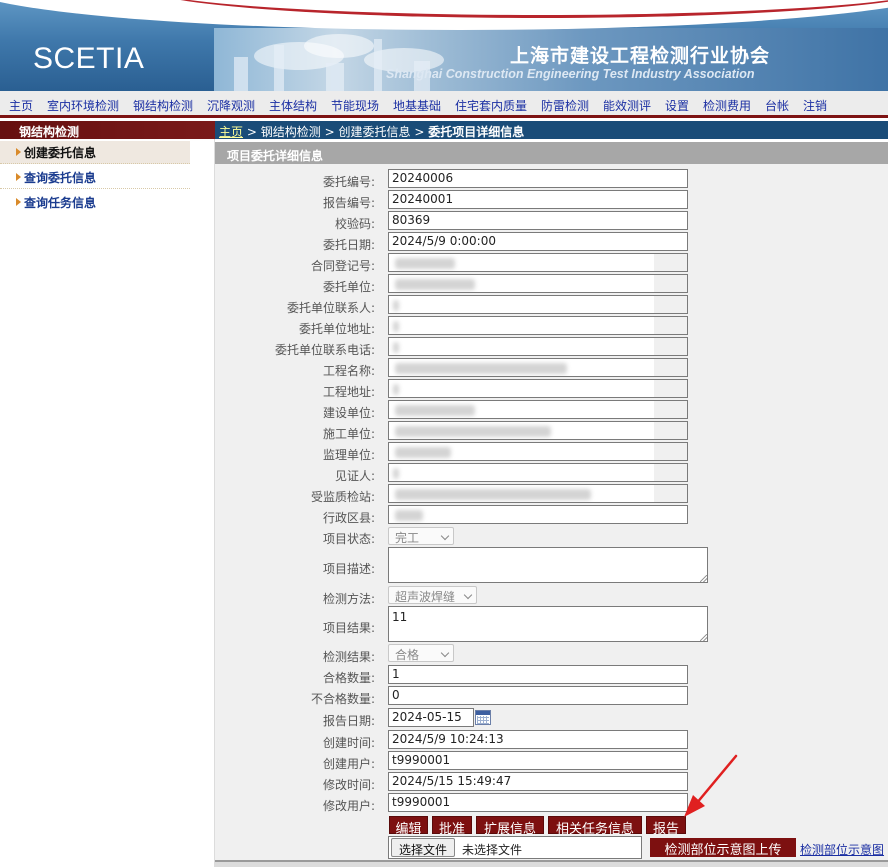  Describe the element at coordinates (342, 699) in the screenshot. I see `label-unqualified-count: 不合格数量:` at that location.